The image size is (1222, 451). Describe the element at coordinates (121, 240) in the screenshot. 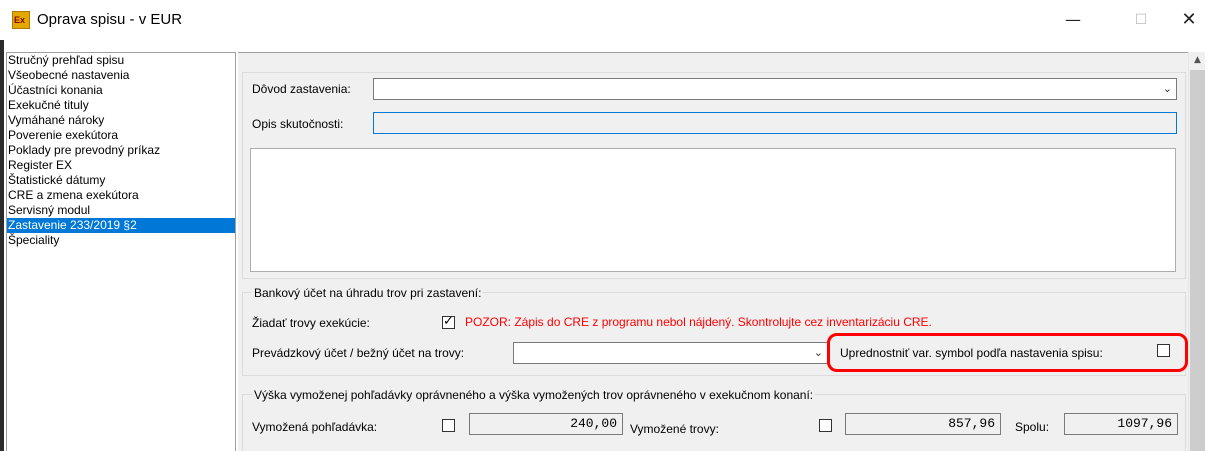

I see `nav-item-speciality: Špeciality` at that location.